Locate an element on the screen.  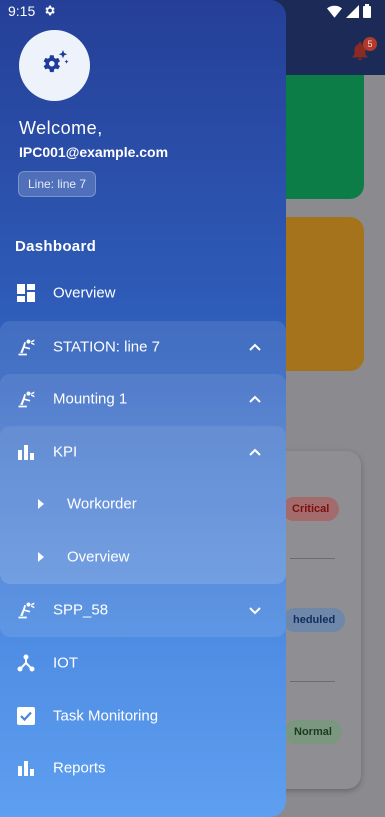
dashboard-grid-icon is located at coordinates (26, 293).